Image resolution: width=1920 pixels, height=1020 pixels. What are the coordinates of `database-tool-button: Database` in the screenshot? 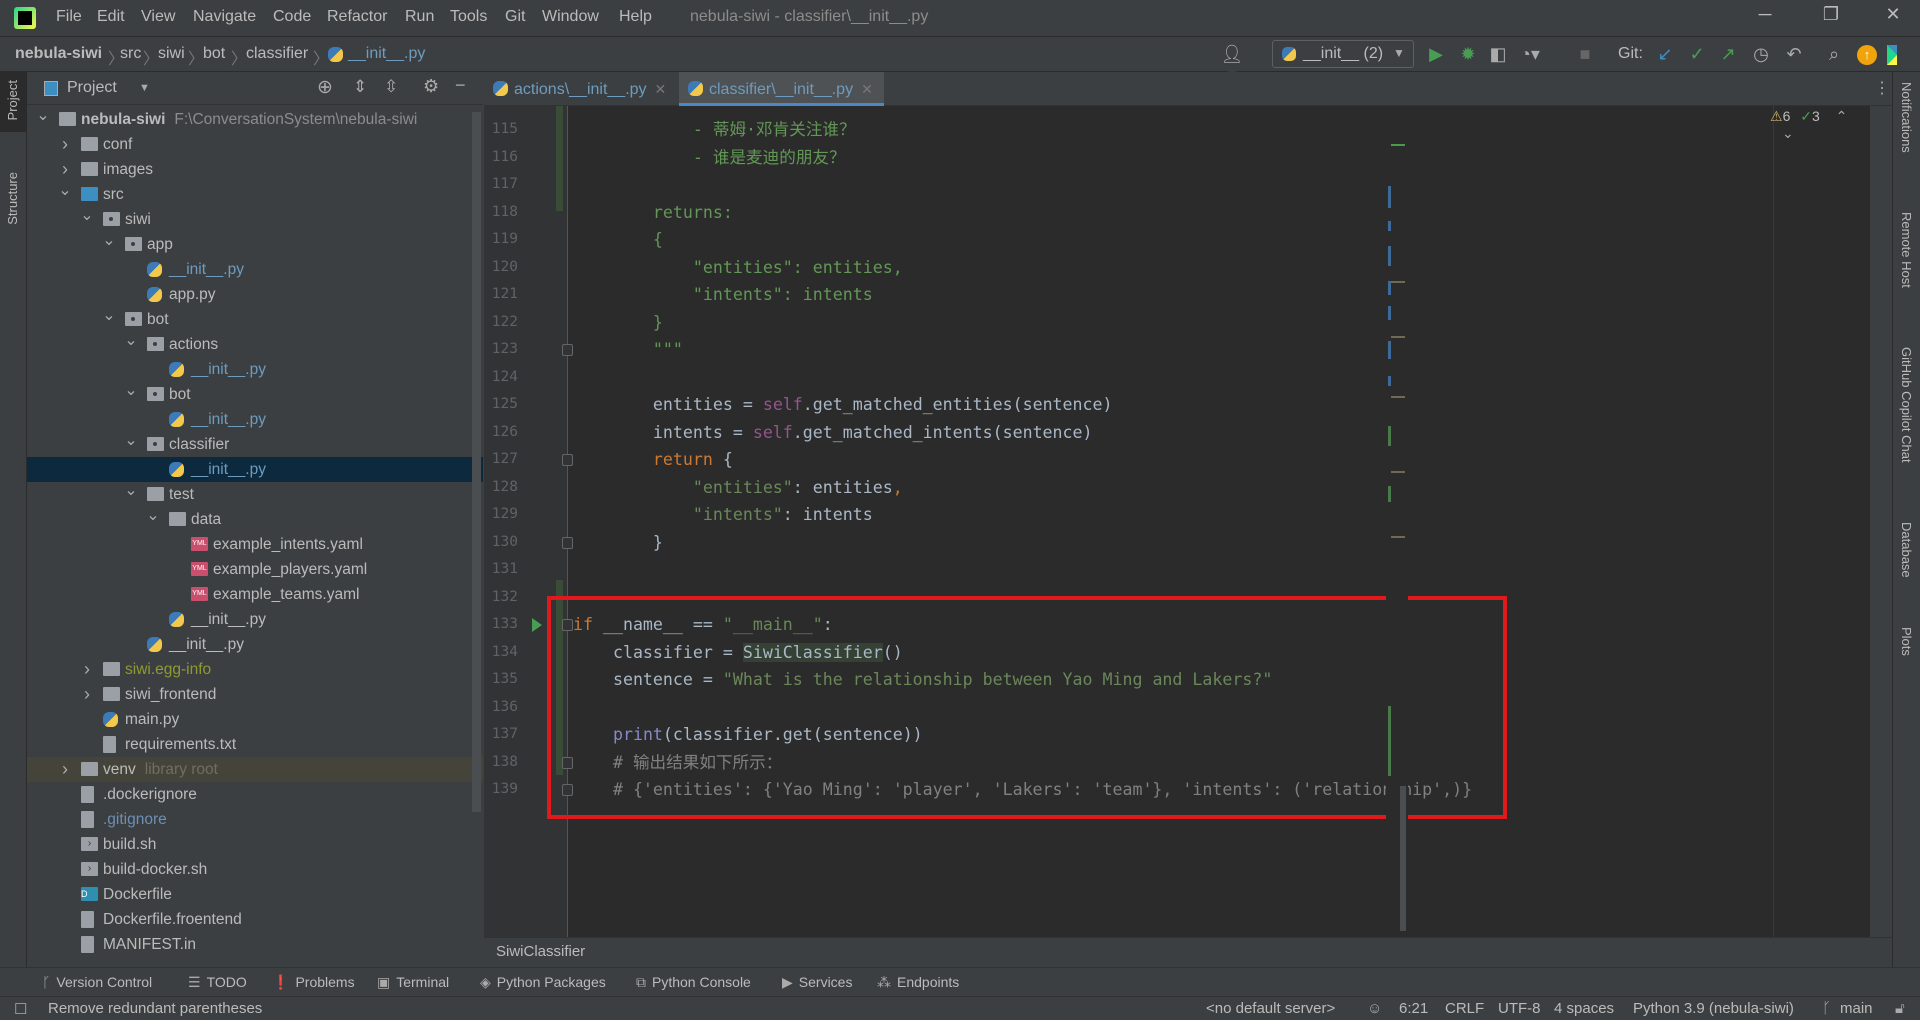 It's located at (1906, 550).